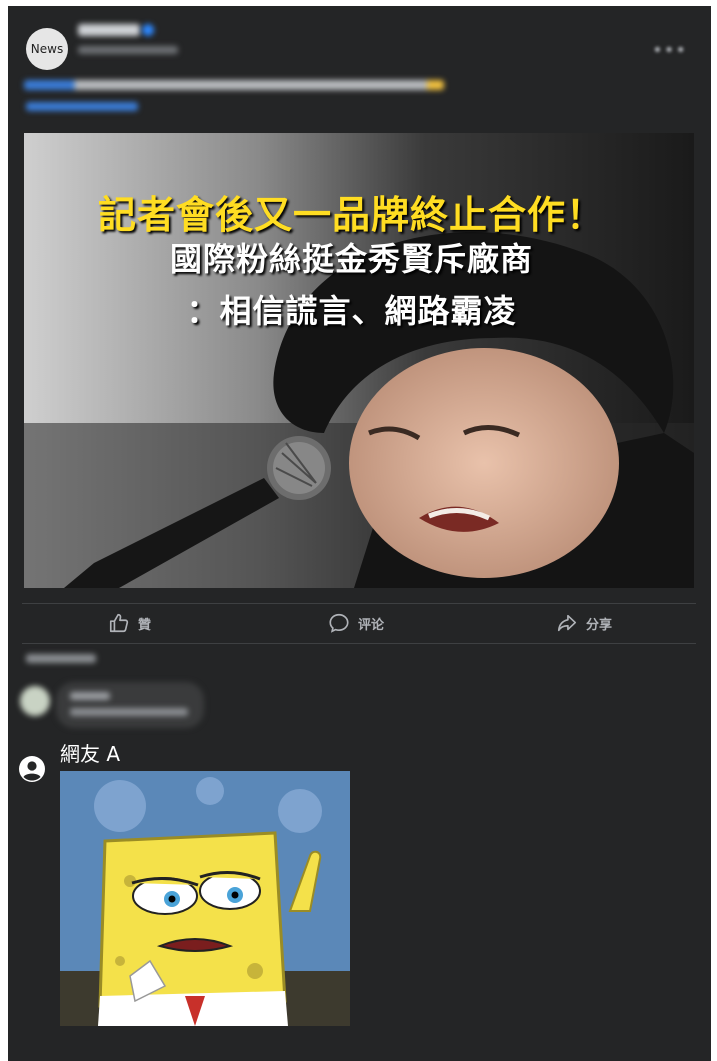  I want to click on comment-sort-blurred, so click(61, 658).